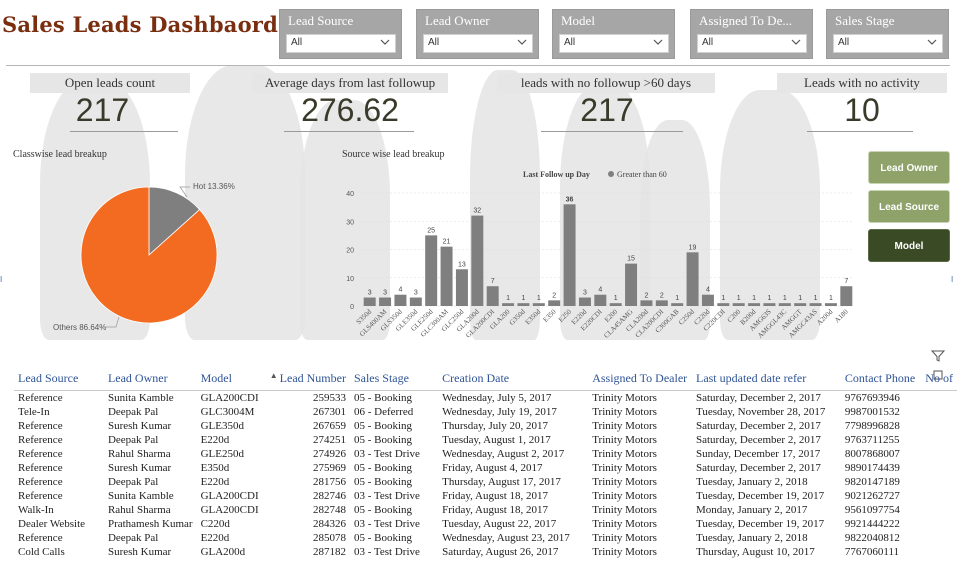 This screenshot has width=957, height=561. Describe the element at coordinates (554, 303) in the screenshot. I see `bar-e350` at that location.